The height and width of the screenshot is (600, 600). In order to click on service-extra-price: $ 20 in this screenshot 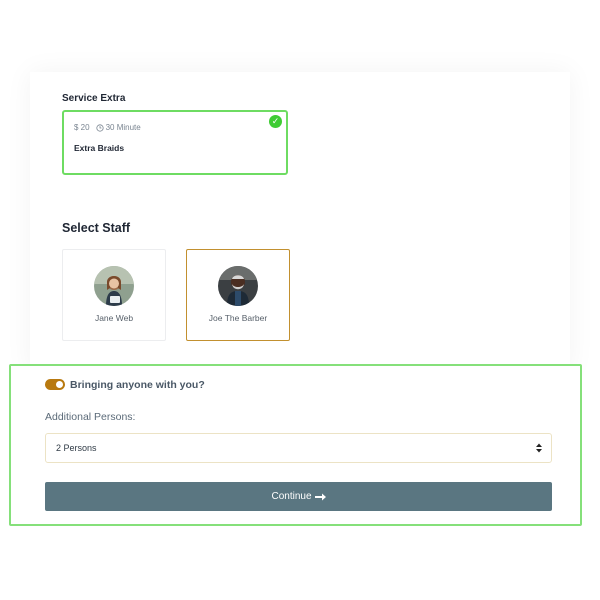, I will do `click(82, 127)`.